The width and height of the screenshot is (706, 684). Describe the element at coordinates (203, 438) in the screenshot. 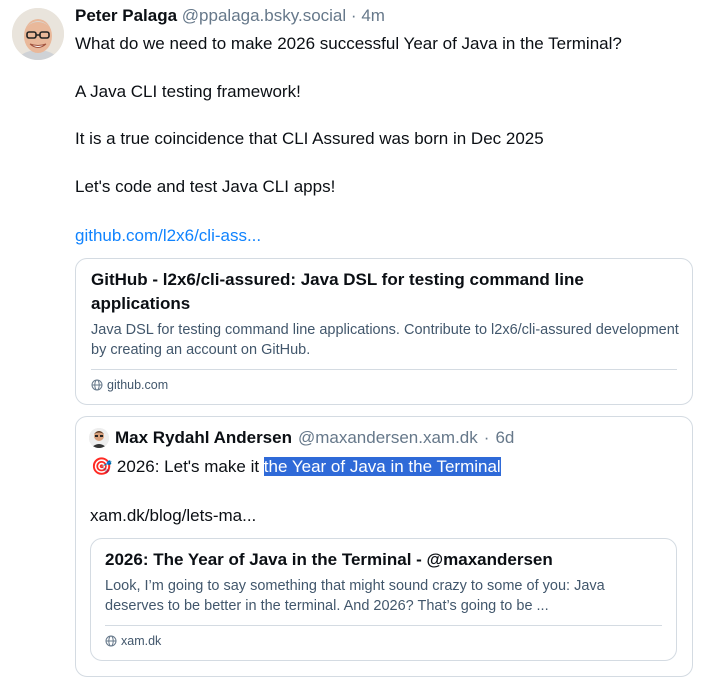

I see `quote-author-name: Max Rydahl Andersen` at that location.